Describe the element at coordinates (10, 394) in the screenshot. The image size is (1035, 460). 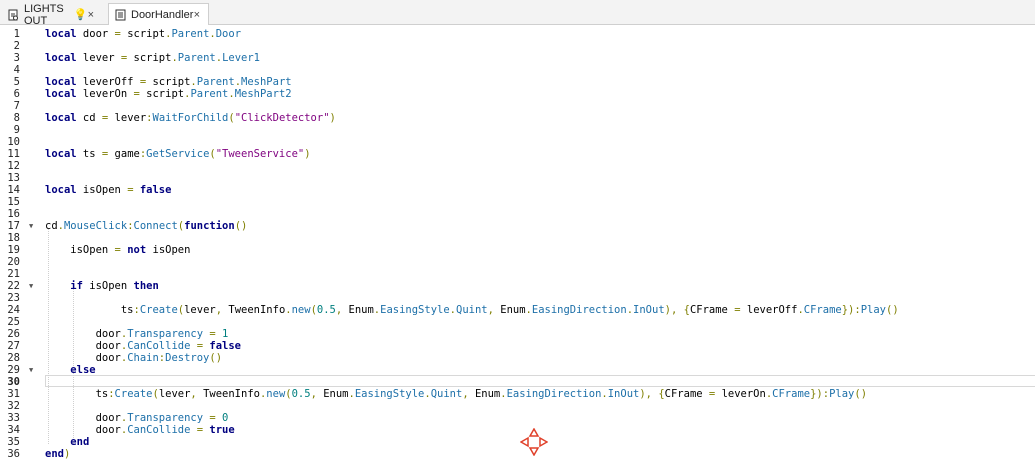
I see `line-number: 31` at that location.